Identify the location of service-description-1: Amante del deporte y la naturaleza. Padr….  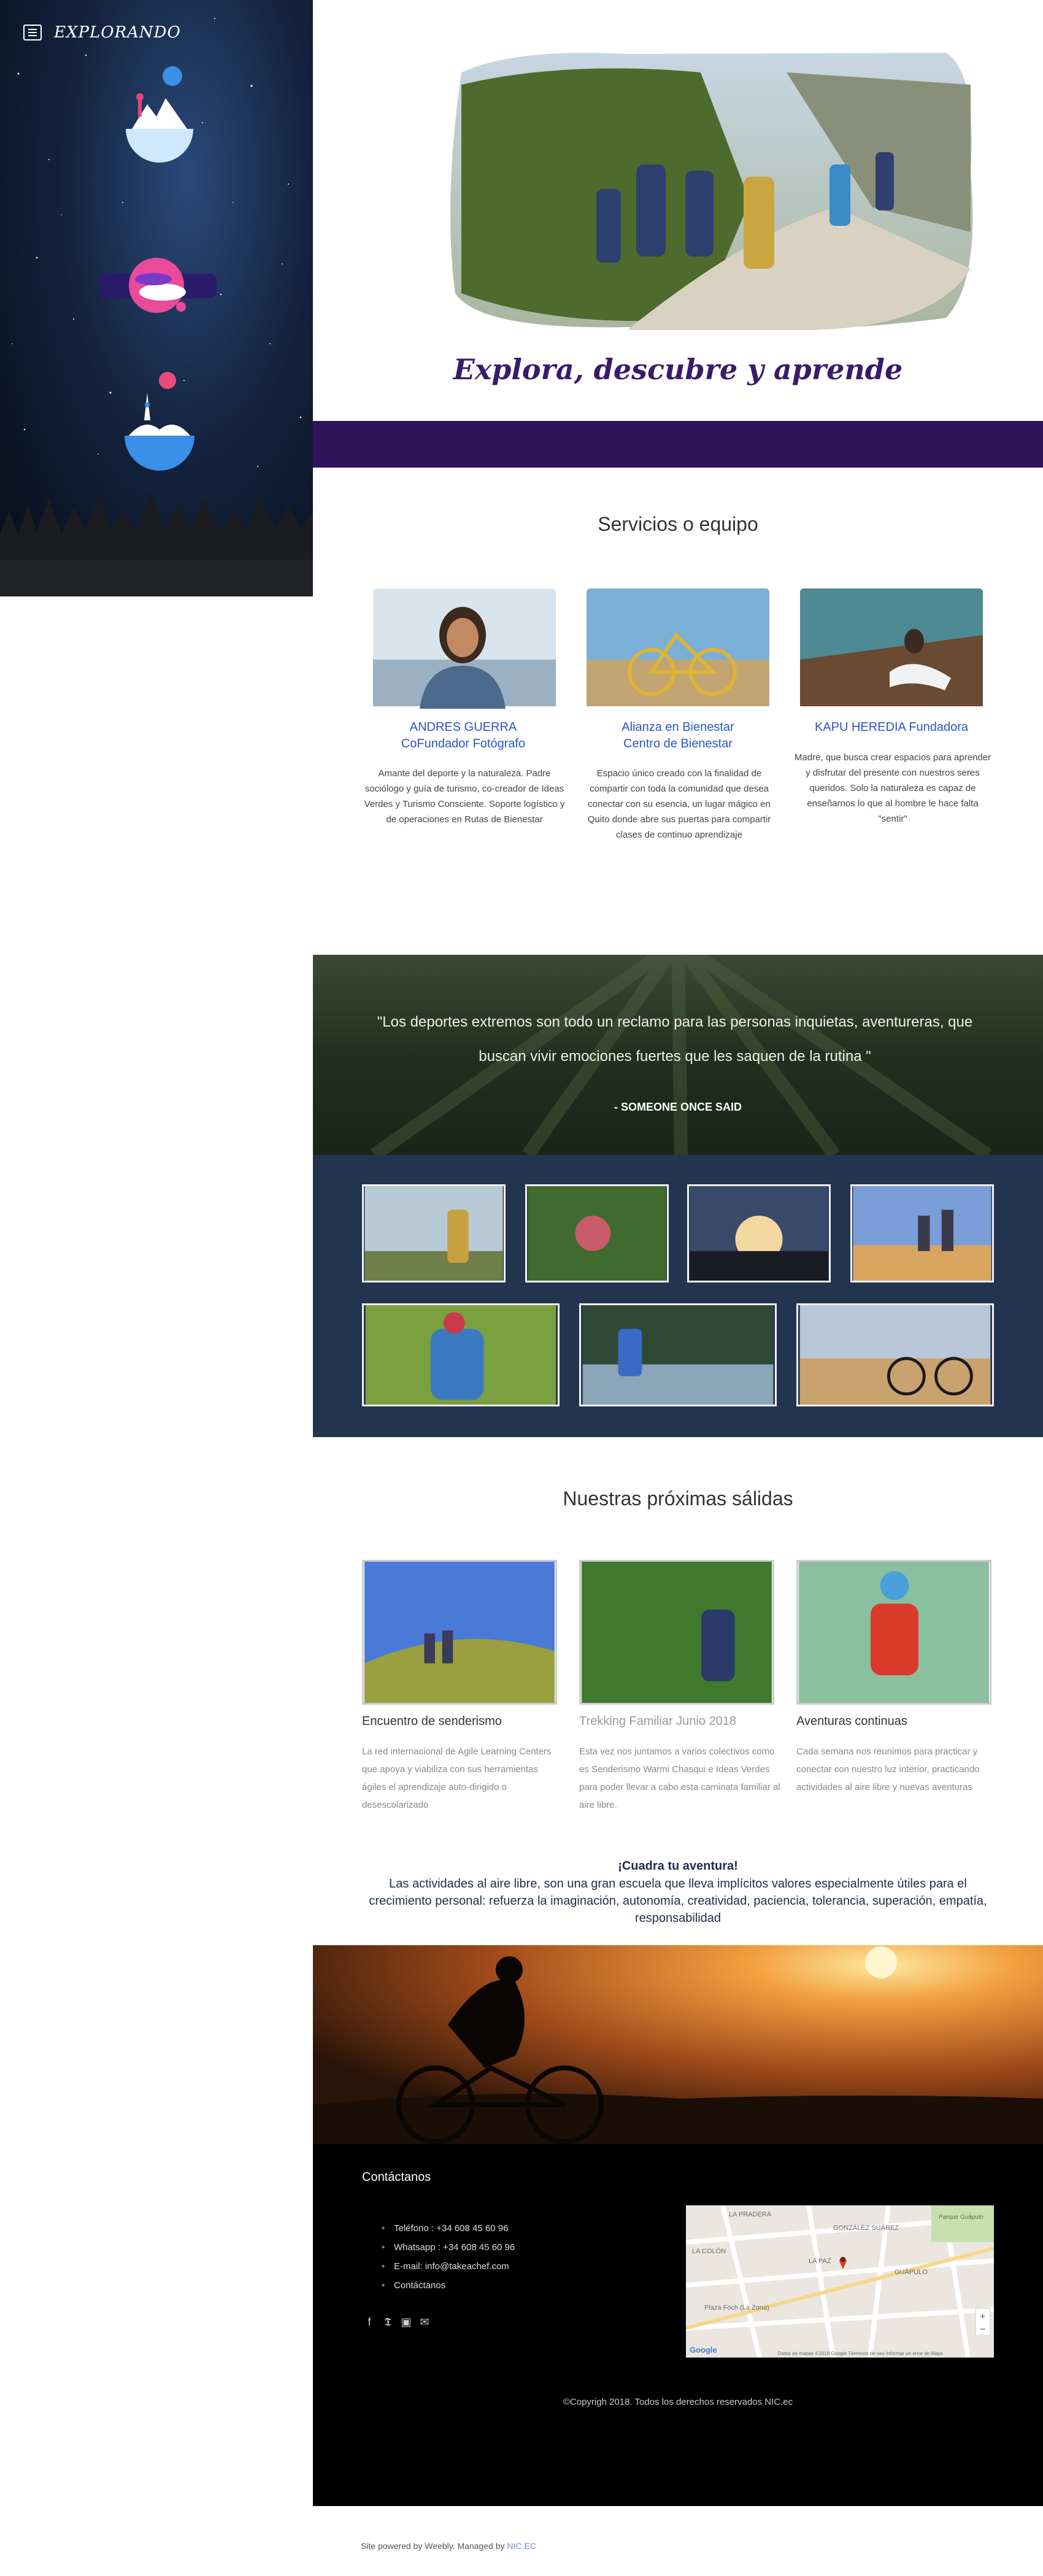
(464, 796).